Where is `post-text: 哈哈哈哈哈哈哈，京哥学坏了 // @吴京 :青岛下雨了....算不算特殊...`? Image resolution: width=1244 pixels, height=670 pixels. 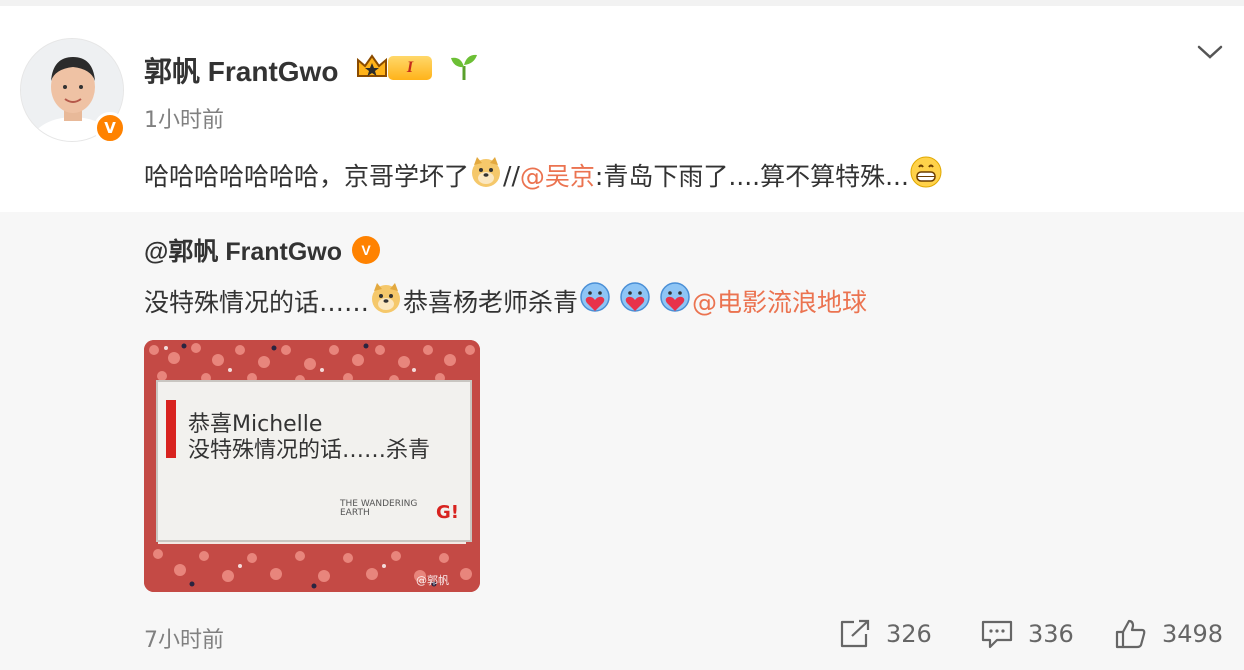 post-text: 哈哈哈哈哈哈哈，京哥学坏了 // @吴京 :青岛下雨了....算不算特殊... is located at coordinates (543, 175).